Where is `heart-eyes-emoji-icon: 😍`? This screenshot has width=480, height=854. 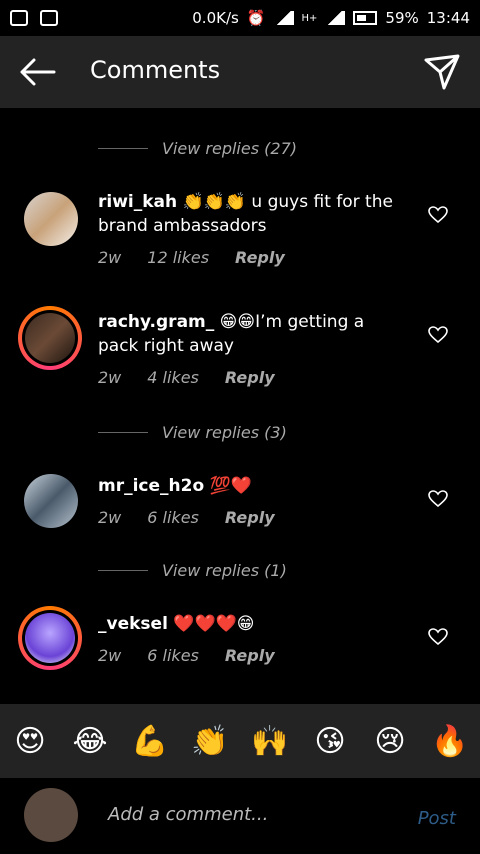 heart-eyes-emoji-icon: 😍 is located at coordinates (30, 741).